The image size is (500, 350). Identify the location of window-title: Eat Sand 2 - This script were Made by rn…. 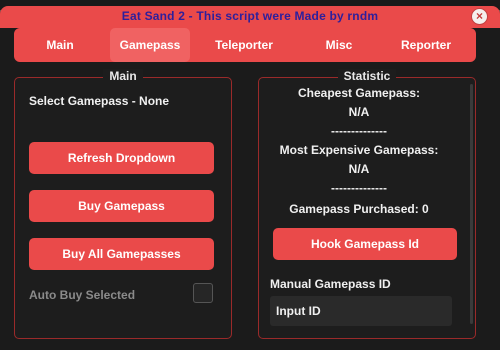
(250, 16).